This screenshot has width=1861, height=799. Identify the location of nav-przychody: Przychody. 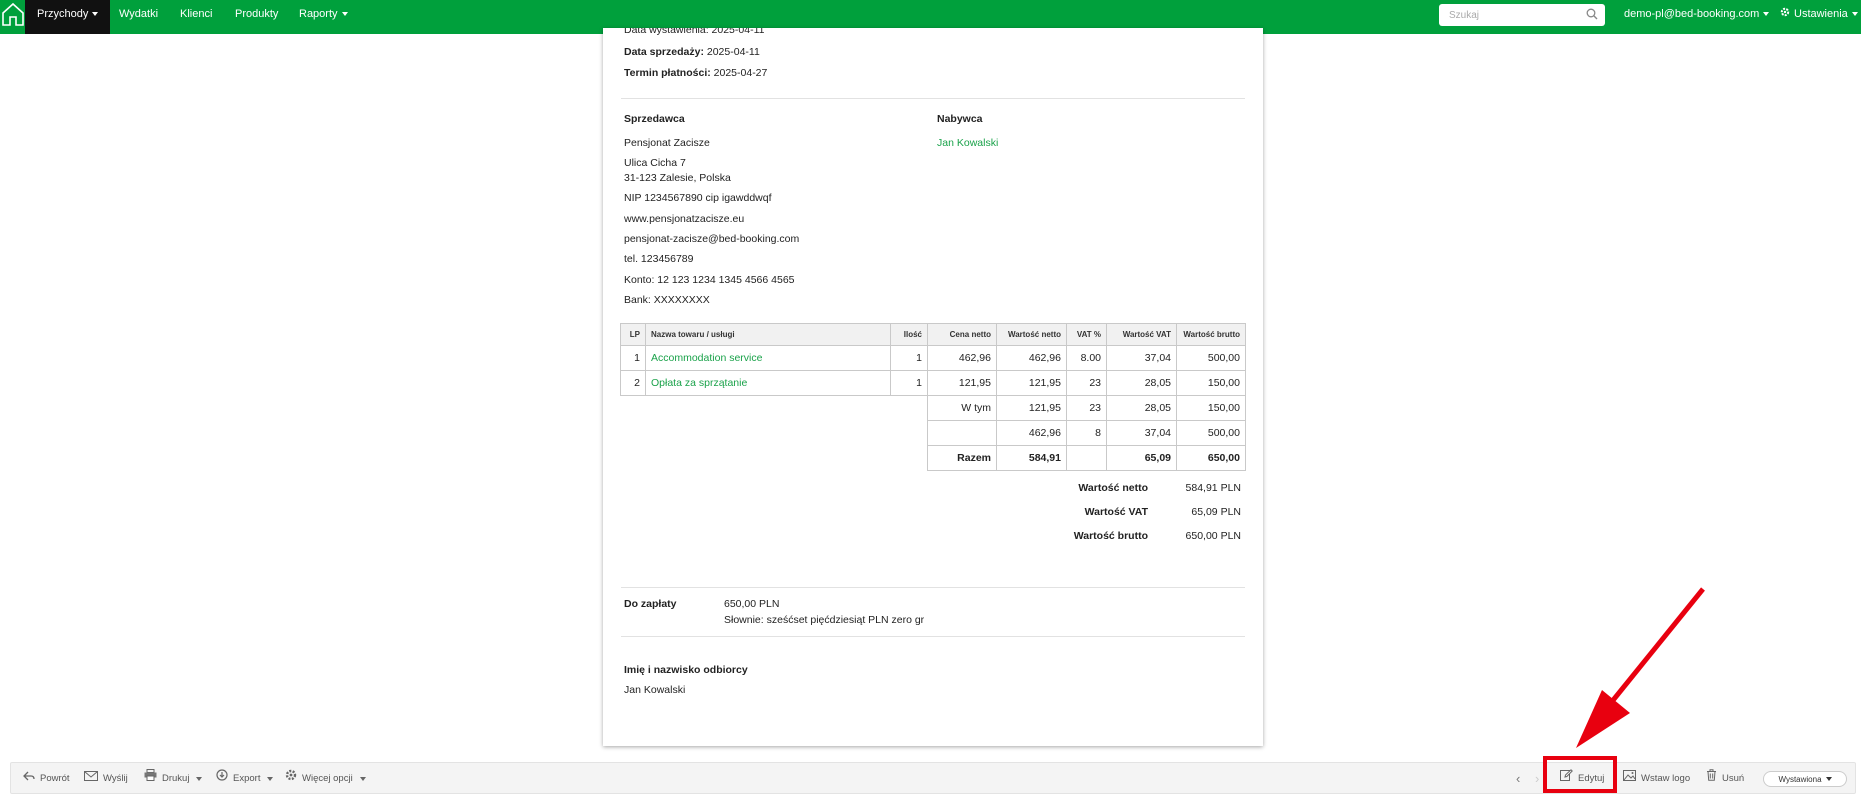
(68, 17).